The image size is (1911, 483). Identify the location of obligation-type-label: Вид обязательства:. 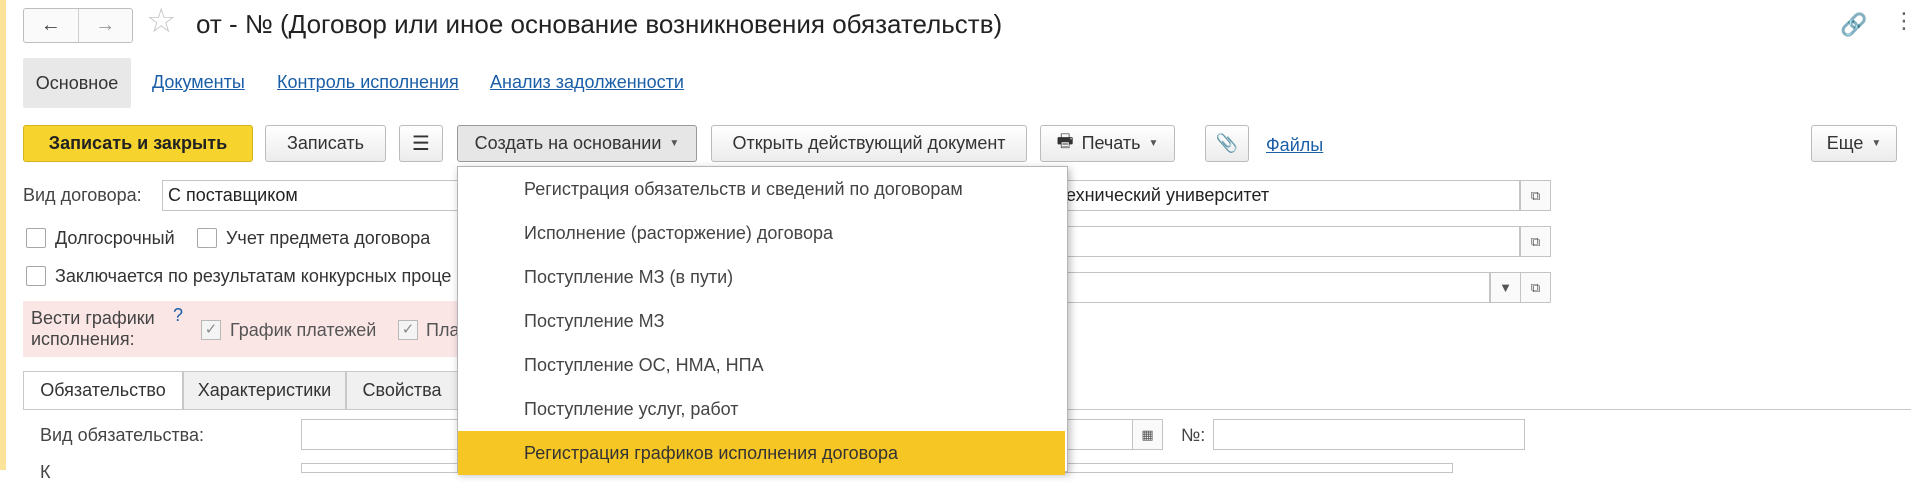
(122, 435).